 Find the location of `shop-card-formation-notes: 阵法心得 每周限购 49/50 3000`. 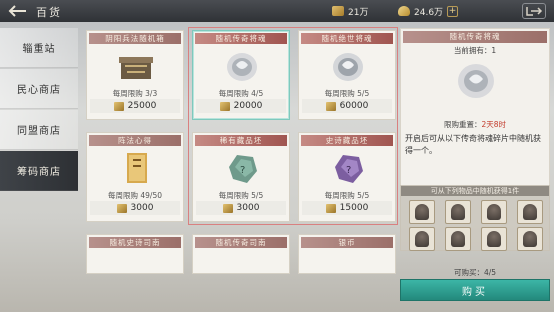

shop-card-formation-notes: 阵法心得 每周限购 49/50 3000 is located at coordinates (135, 177).